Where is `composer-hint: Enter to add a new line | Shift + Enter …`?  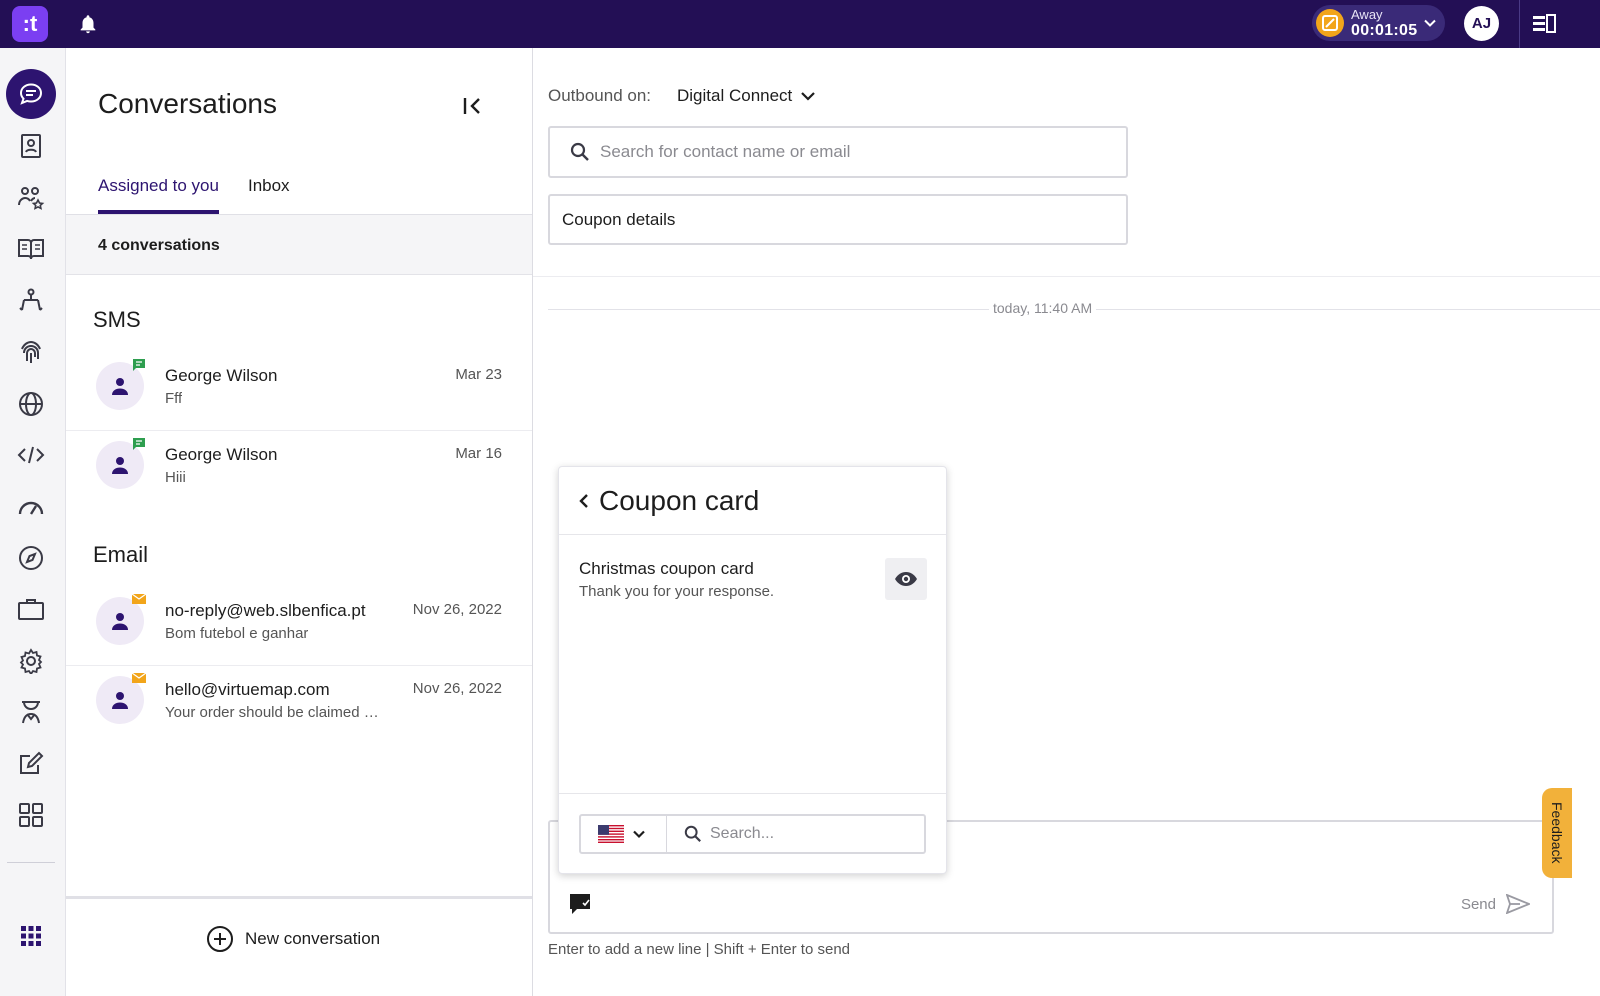 composer-hint: Enter to add a new line | Shift + Enter … is located at coordinates (699, 949).